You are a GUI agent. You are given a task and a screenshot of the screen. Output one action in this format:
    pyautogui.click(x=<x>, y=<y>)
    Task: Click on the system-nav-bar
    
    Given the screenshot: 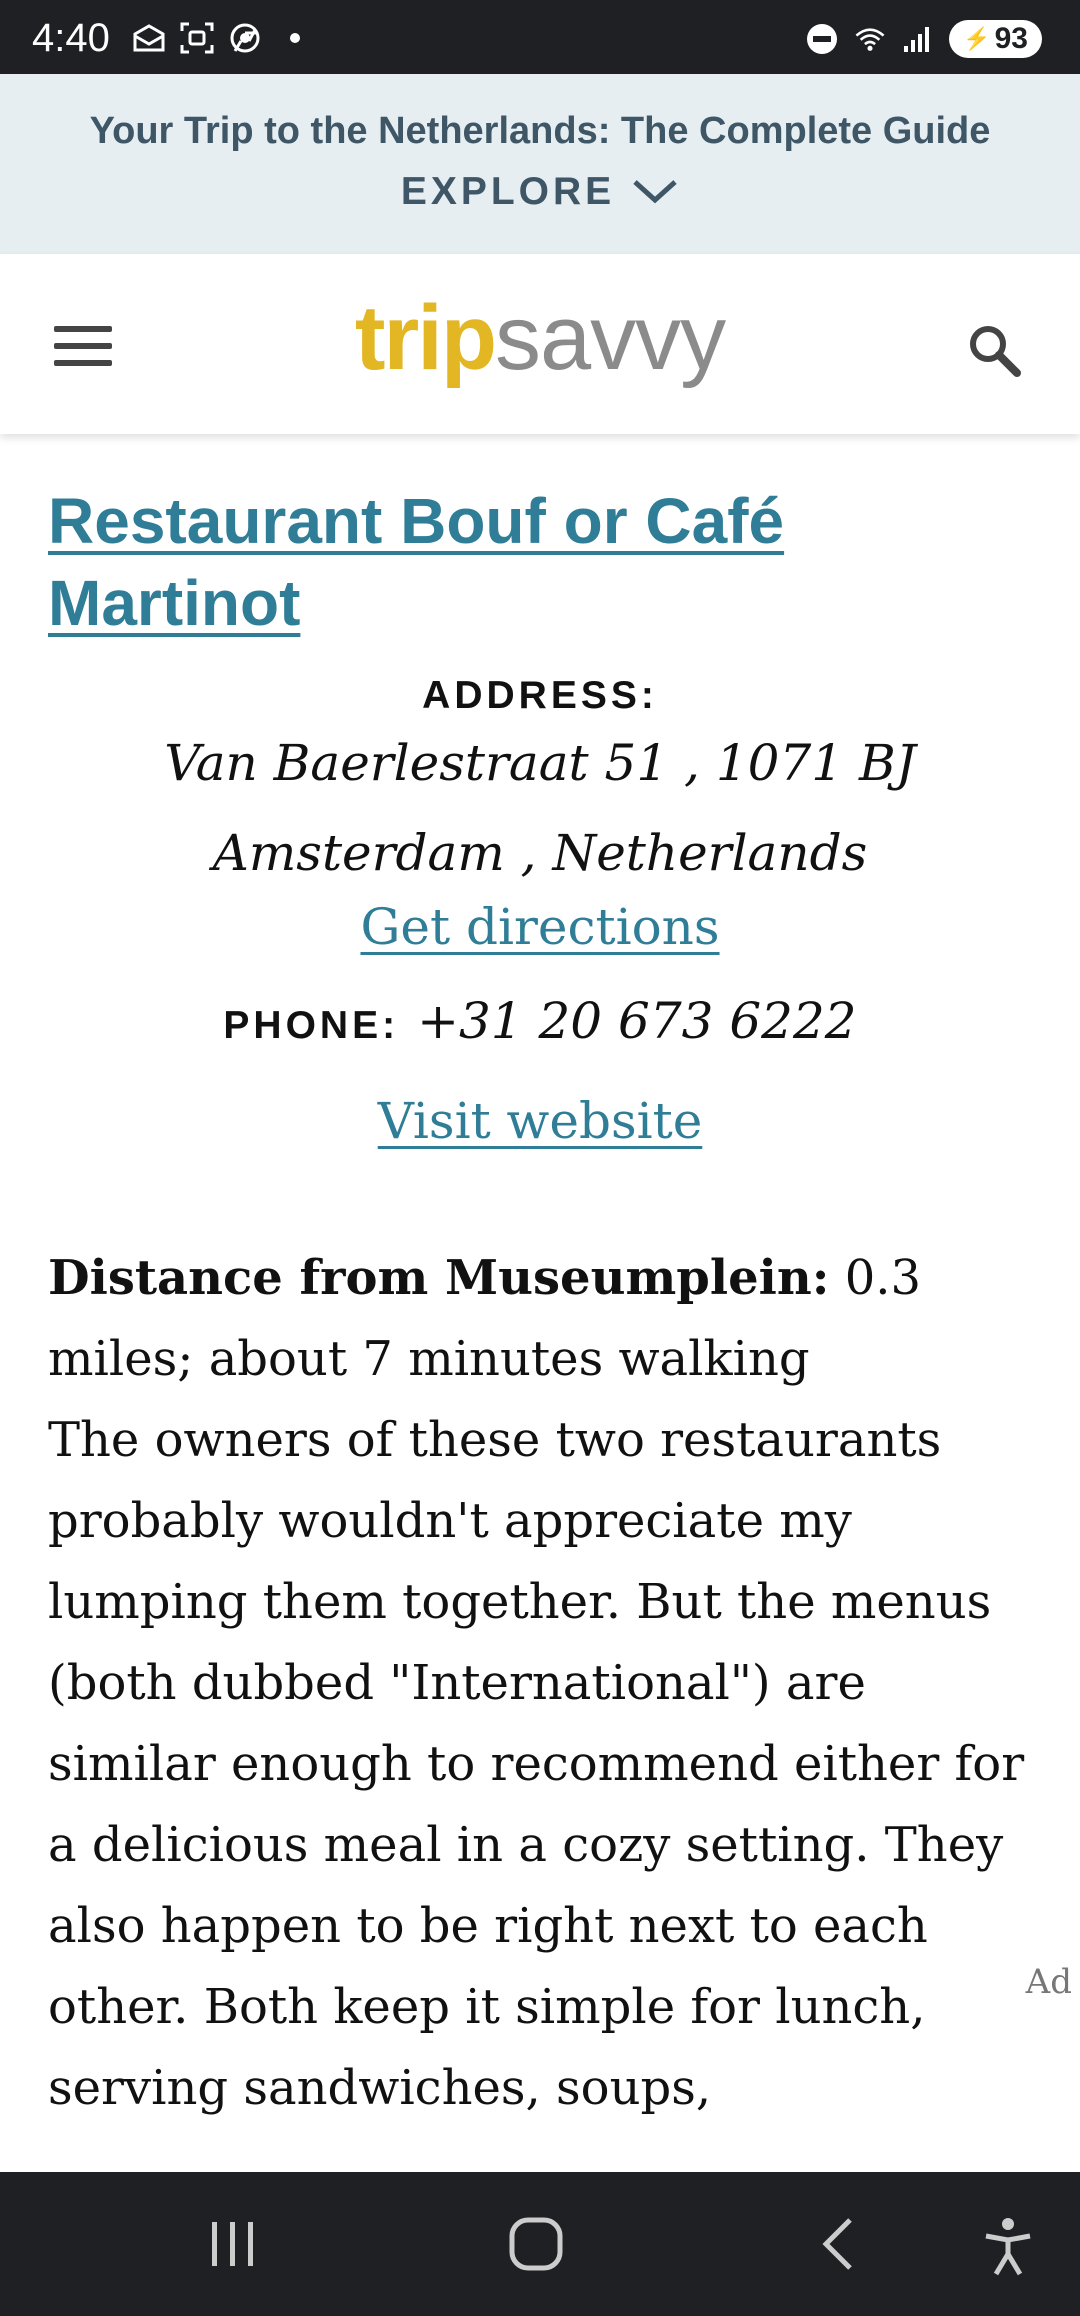 What is the action you would take?
    pyautogui.click(x=540, y=2244)
    